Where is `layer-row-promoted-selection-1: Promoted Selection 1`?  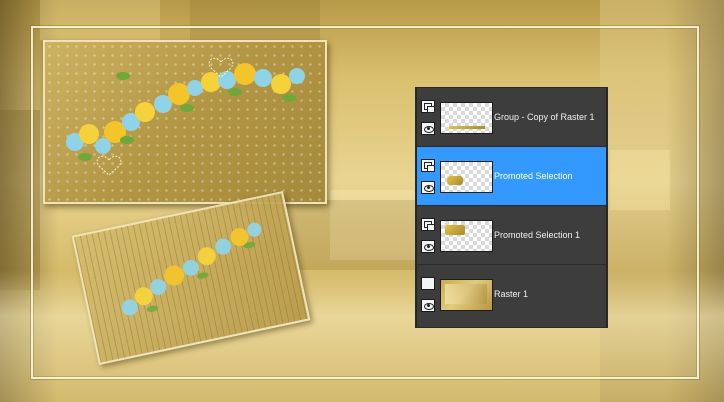 layer-row-promoted-selection-1: Promoted Selection 1 is located at coordinates (511, 235).